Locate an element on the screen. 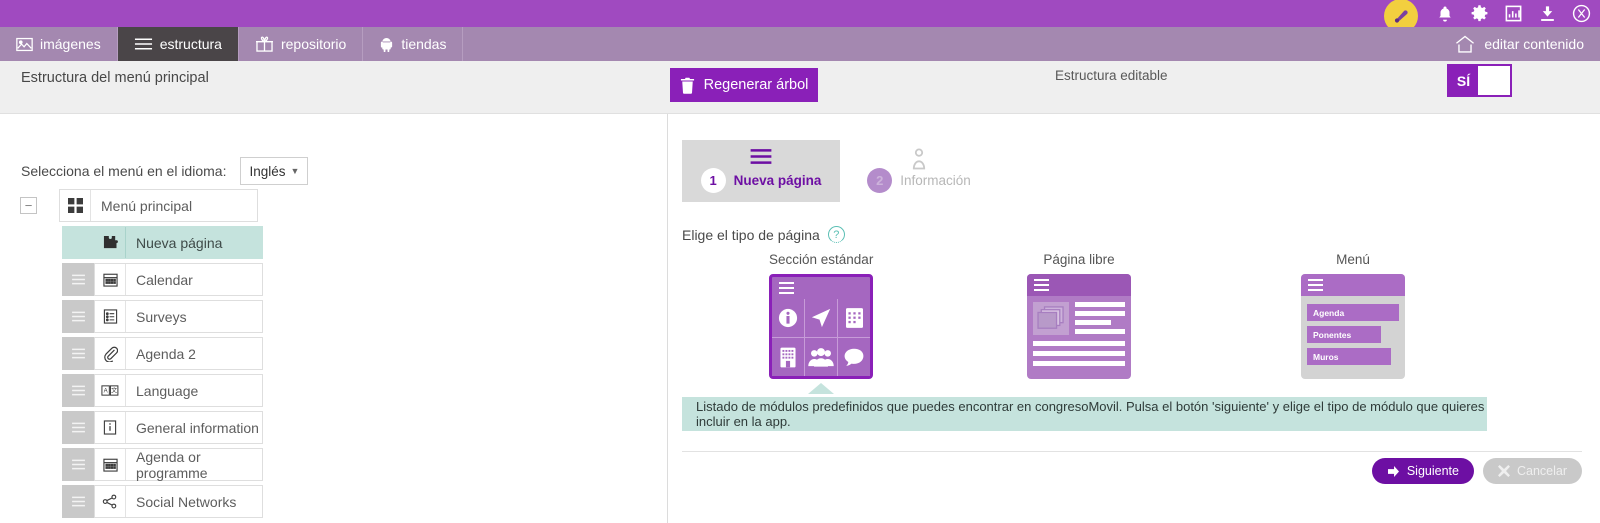 This screenshot has height=523, width=1600. choose-page-type-label: Elige el tipo de página is located at coordinates (751, 234).